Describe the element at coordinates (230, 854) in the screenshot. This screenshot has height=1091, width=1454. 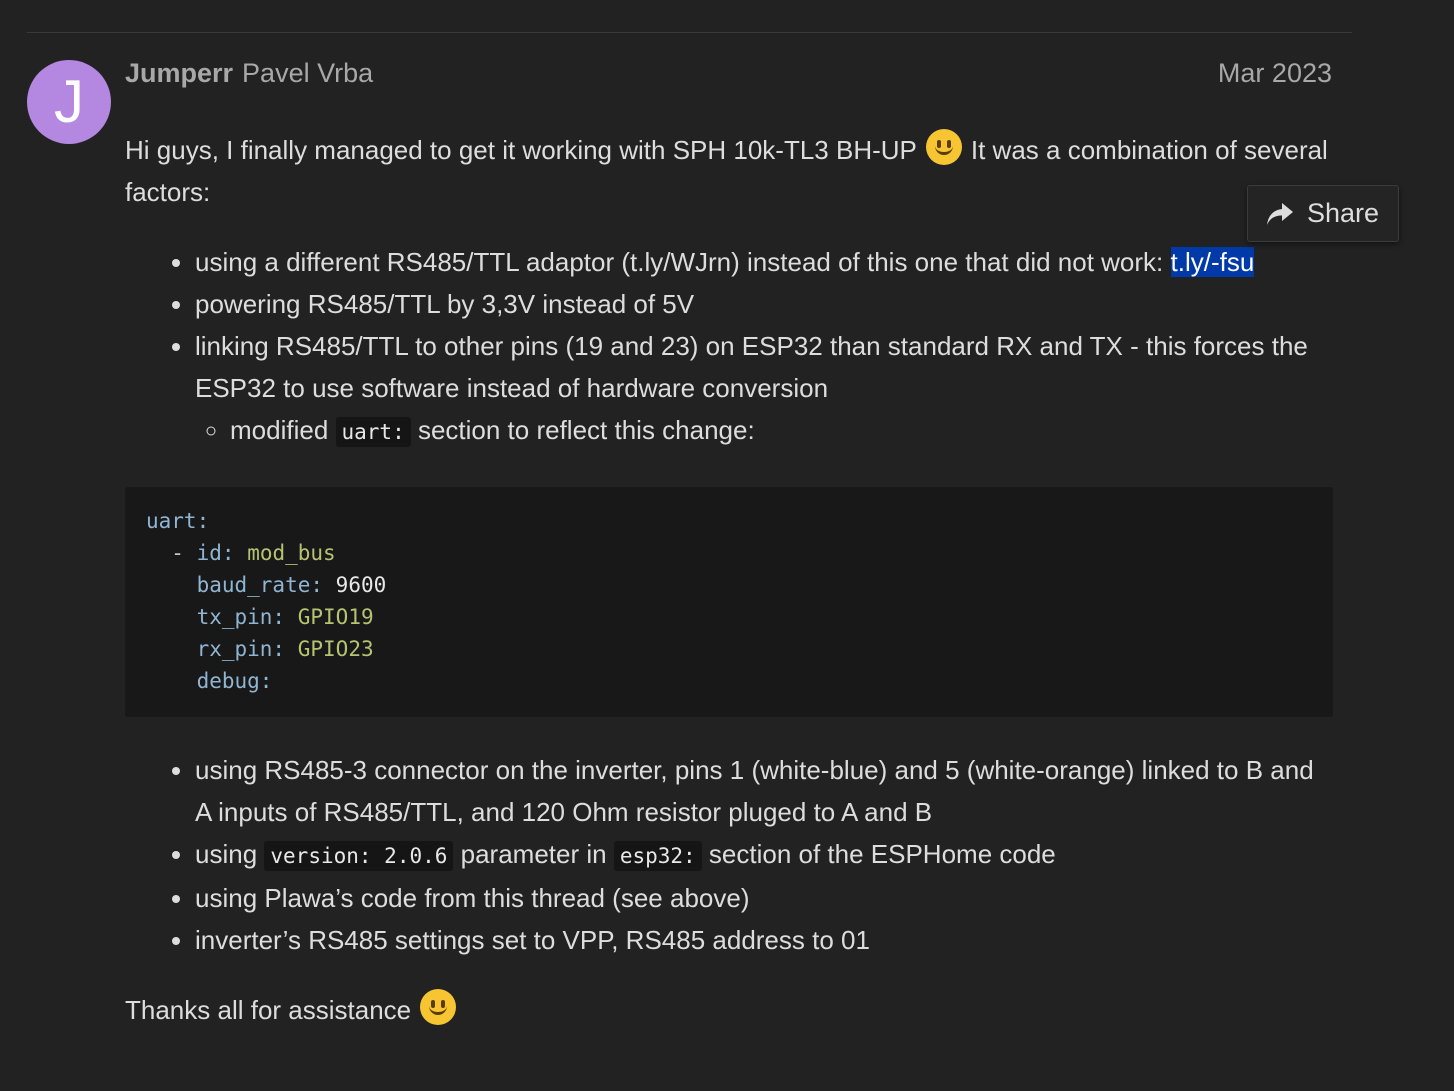
I see `list-item-pre: using` at that location.